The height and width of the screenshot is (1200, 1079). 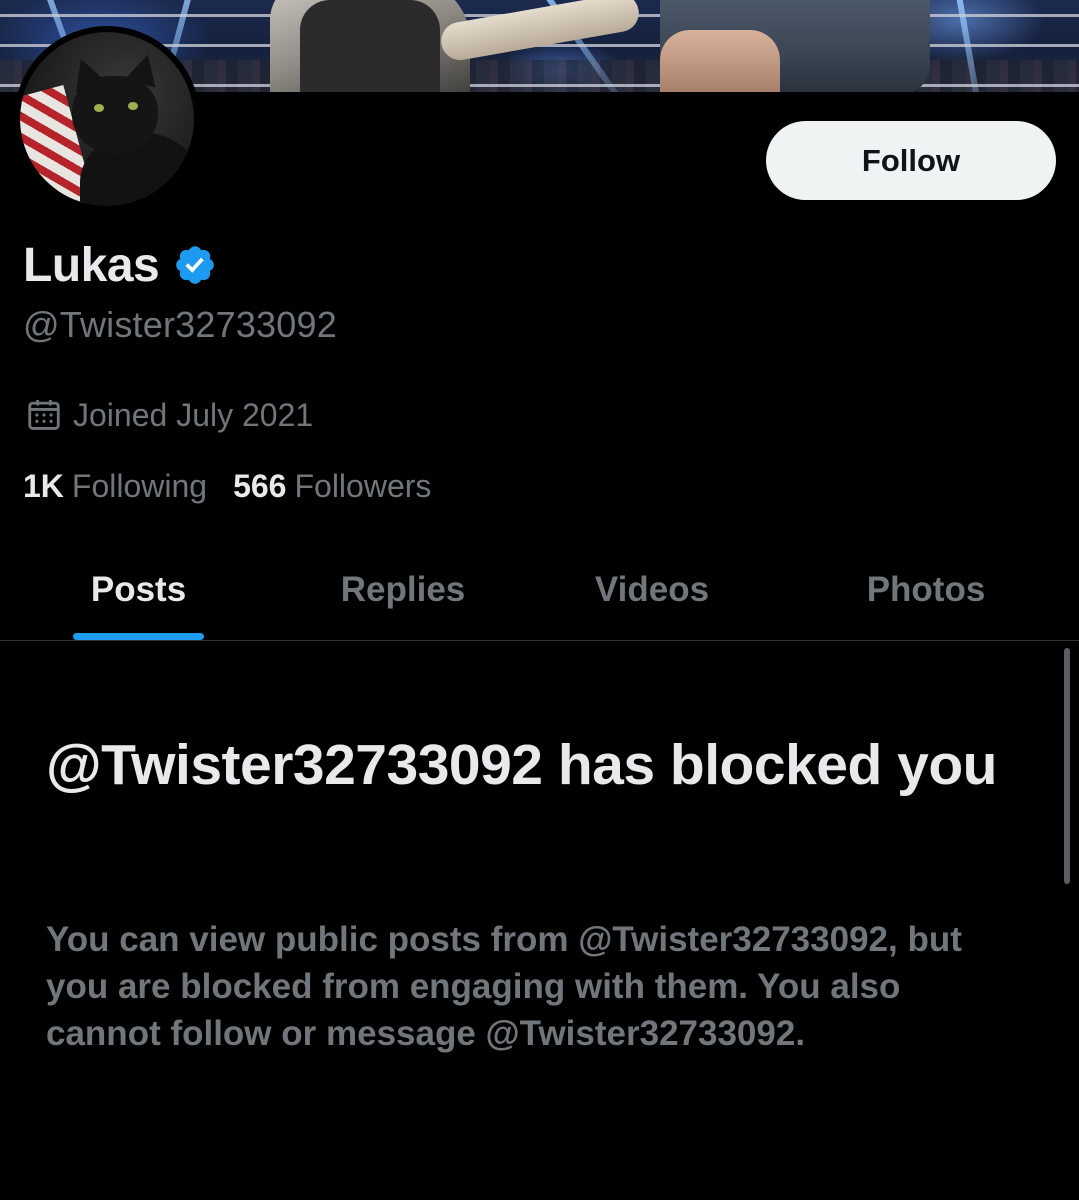 I want to click on blocked-notice-title: @Twister32733092 has blocked you, so click(x=521, y=765).